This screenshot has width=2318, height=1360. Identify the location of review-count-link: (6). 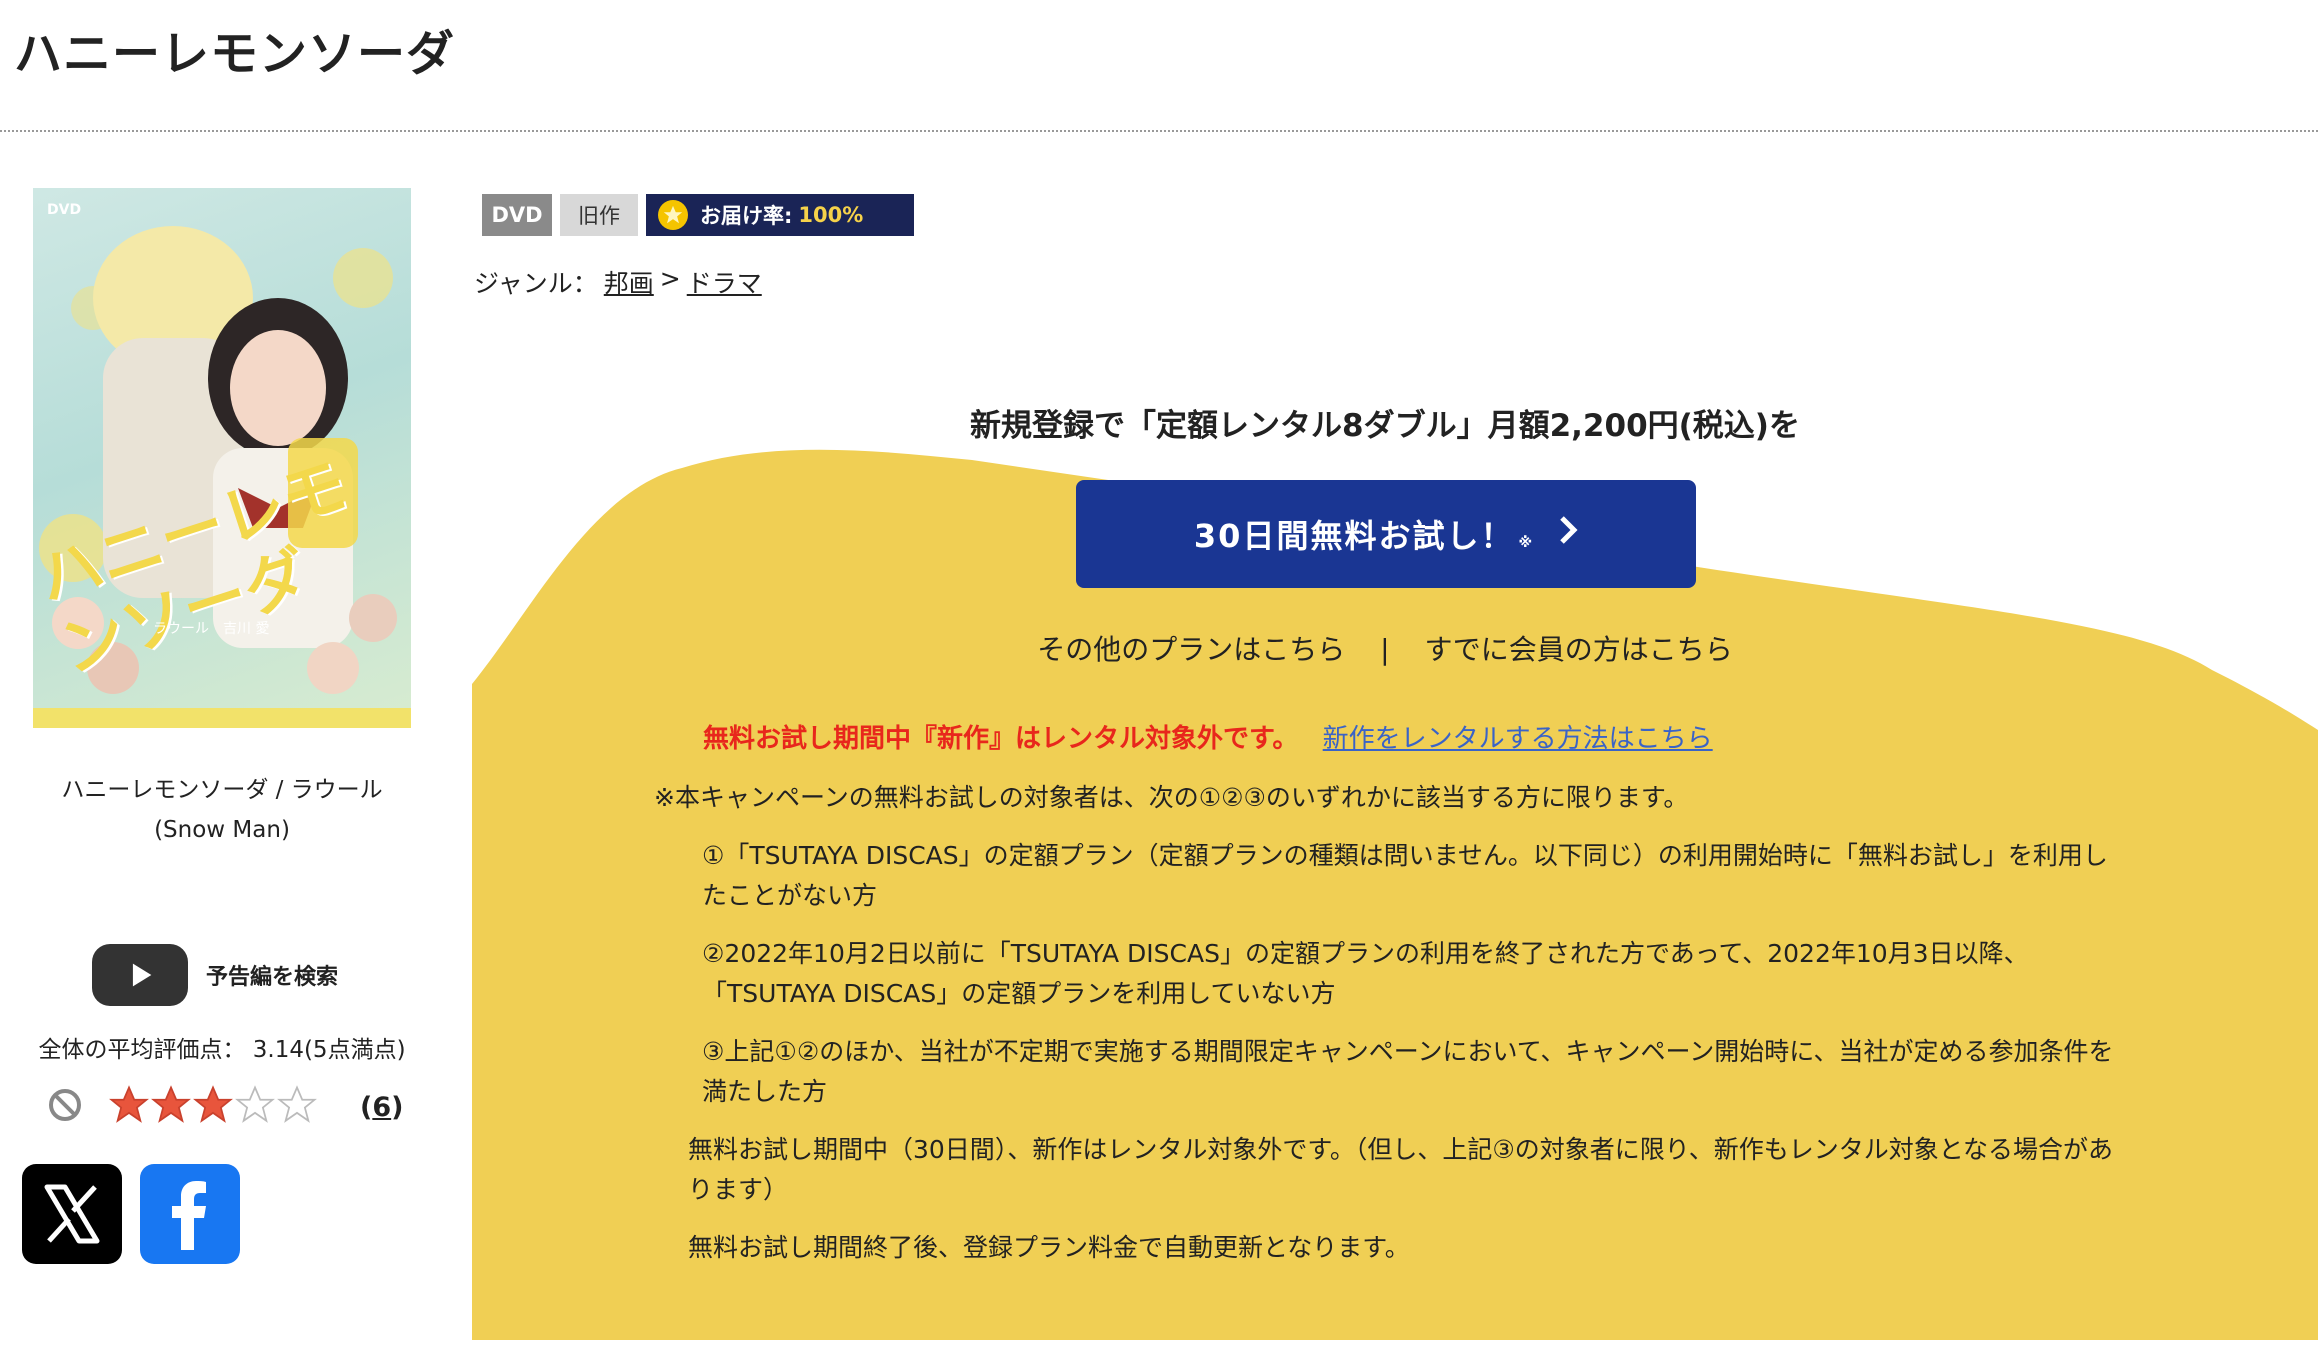
(381, 1107).